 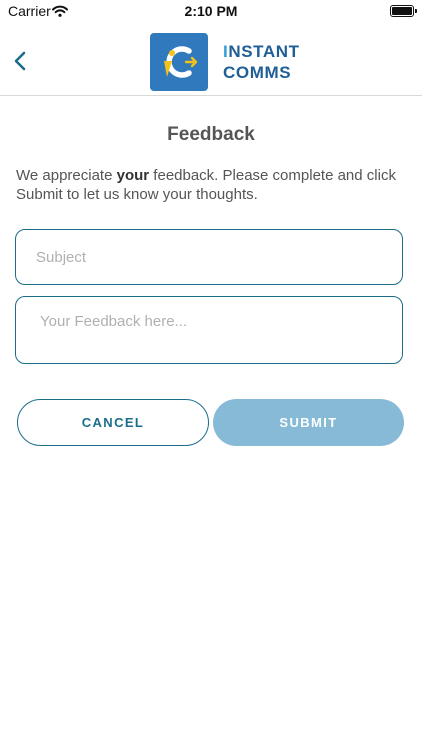 I want to click on subject-field, so click(x=209, y=257).